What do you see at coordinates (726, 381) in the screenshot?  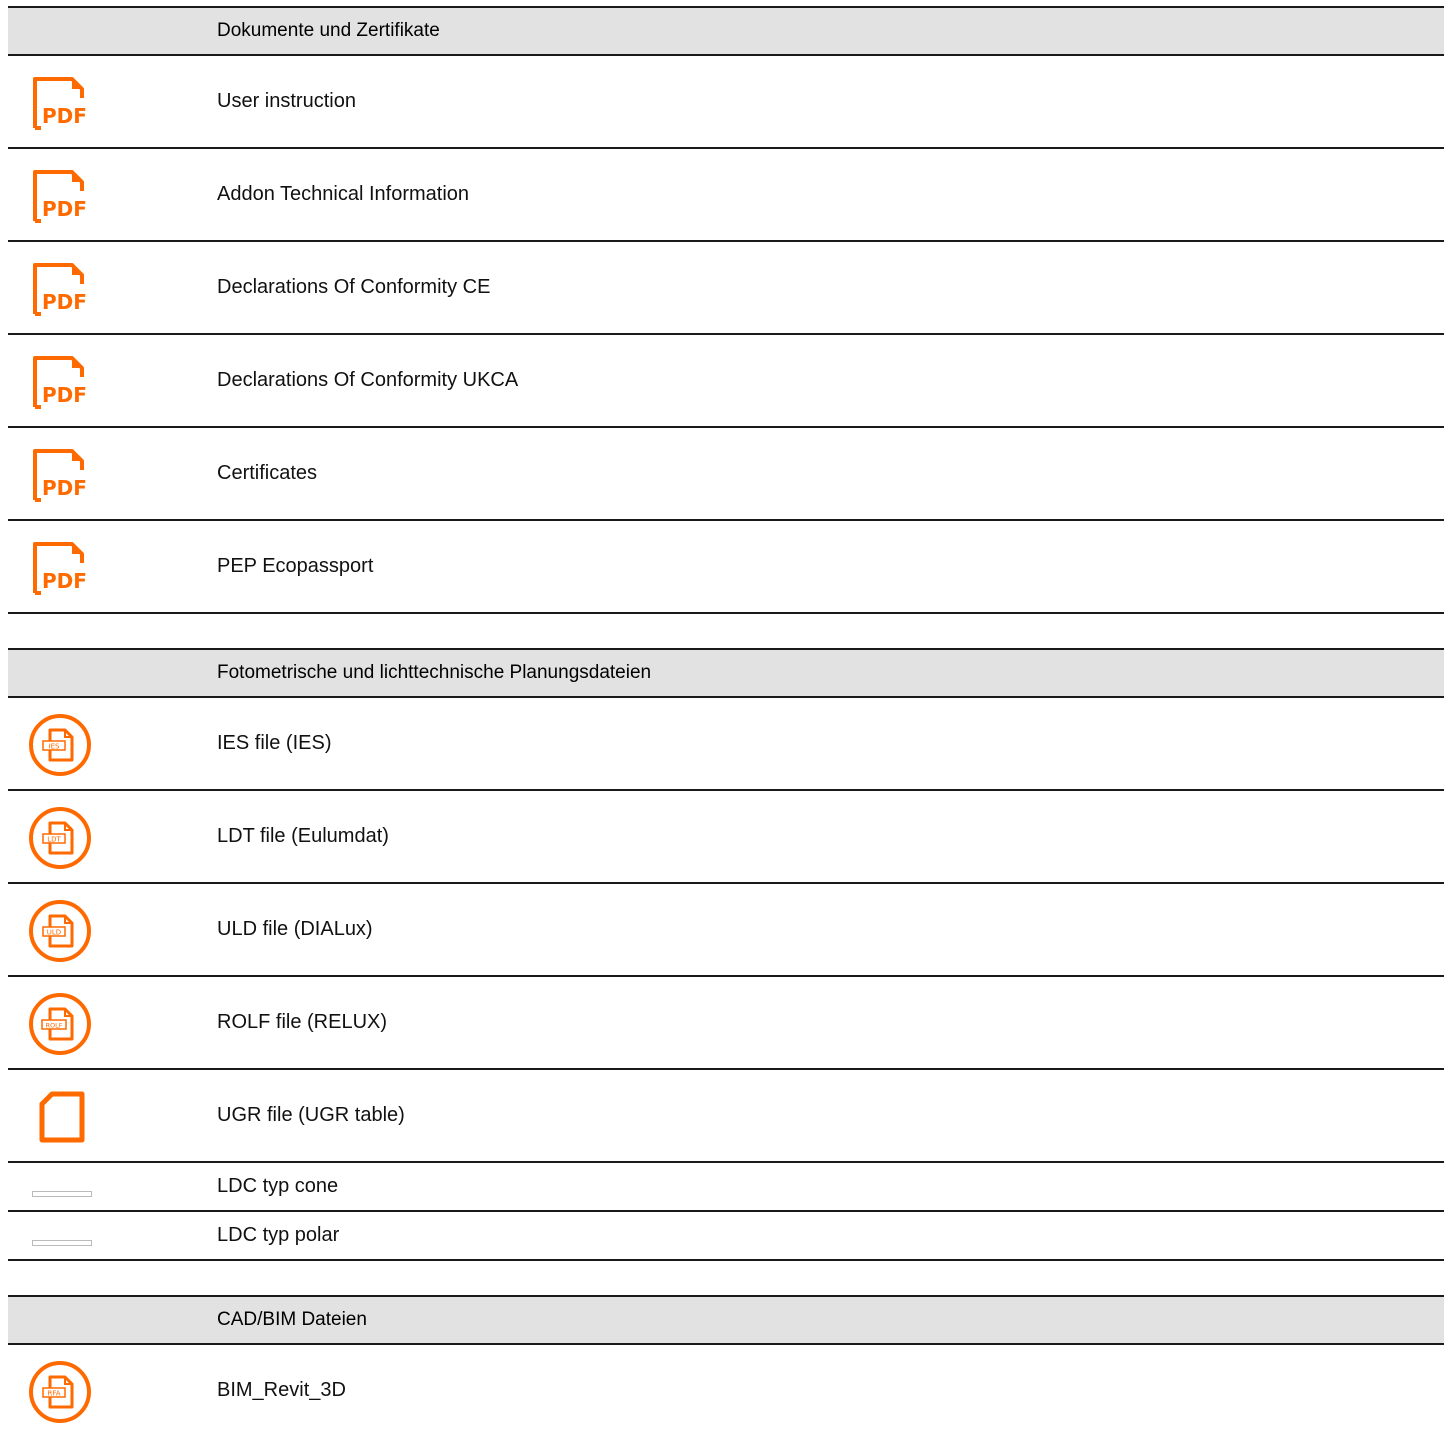 I see `download-row-declarations-ukca: PDF Declarations Of Conformity UKCA` at bounding box center [726, 381].